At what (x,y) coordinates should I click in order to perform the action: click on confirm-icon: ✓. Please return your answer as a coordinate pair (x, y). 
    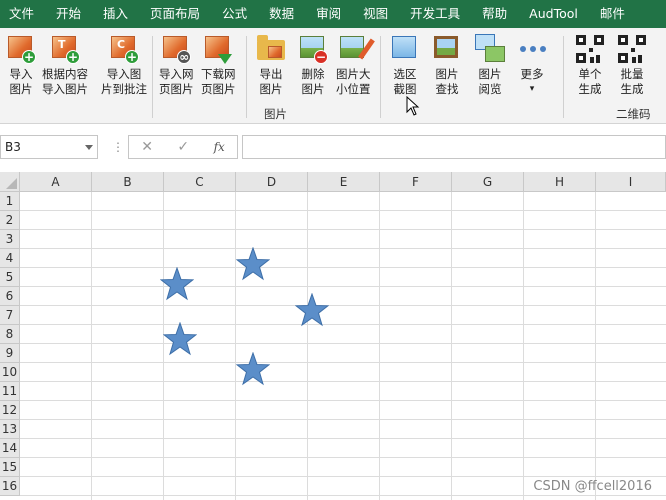
    Looking at the image, I should click on (183, 147).